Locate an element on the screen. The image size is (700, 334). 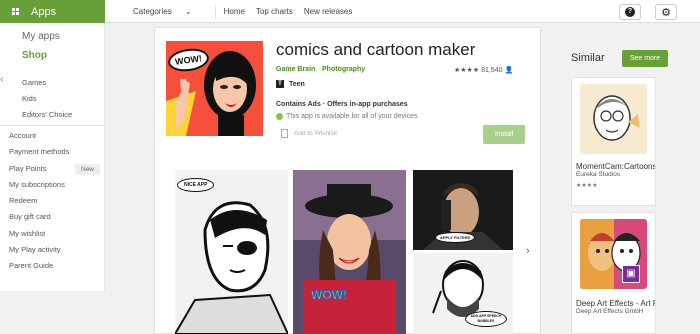
screenshot-1: NICE APP is located at coordinates (231, 252).